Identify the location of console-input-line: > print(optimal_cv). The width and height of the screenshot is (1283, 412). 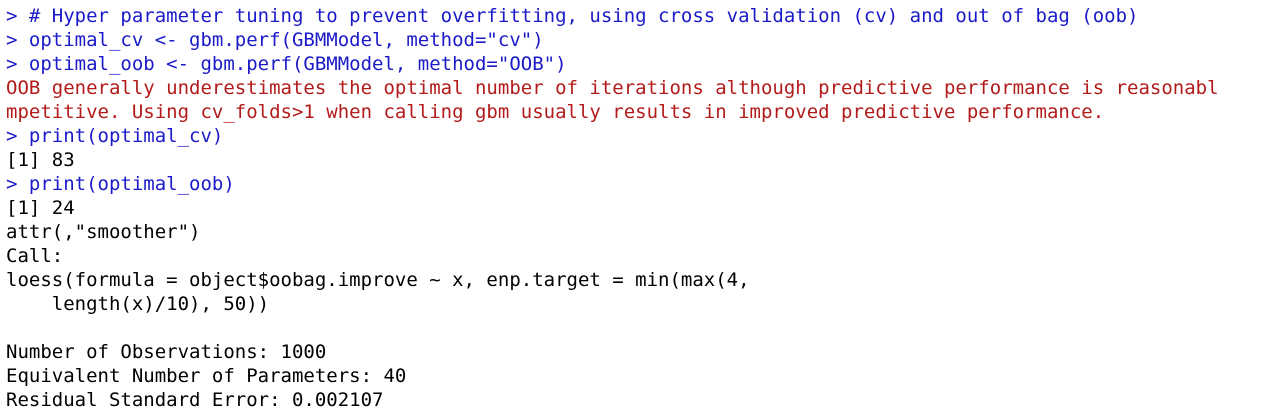
(115, 136).